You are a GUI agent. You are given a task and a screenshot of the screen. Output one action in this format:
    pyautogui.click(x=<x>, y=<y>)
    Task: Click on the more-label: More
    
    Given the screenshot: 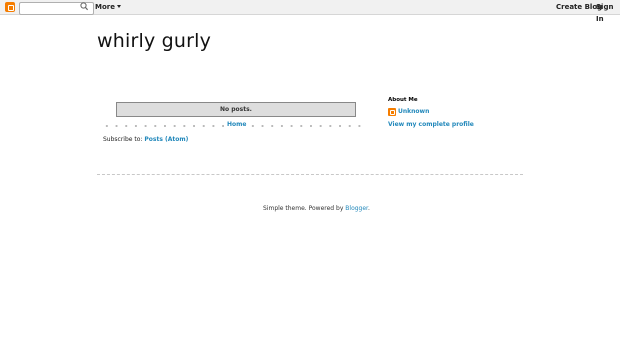 What is the action you would take?
    pyautogui.click(x=105, y=7)
    